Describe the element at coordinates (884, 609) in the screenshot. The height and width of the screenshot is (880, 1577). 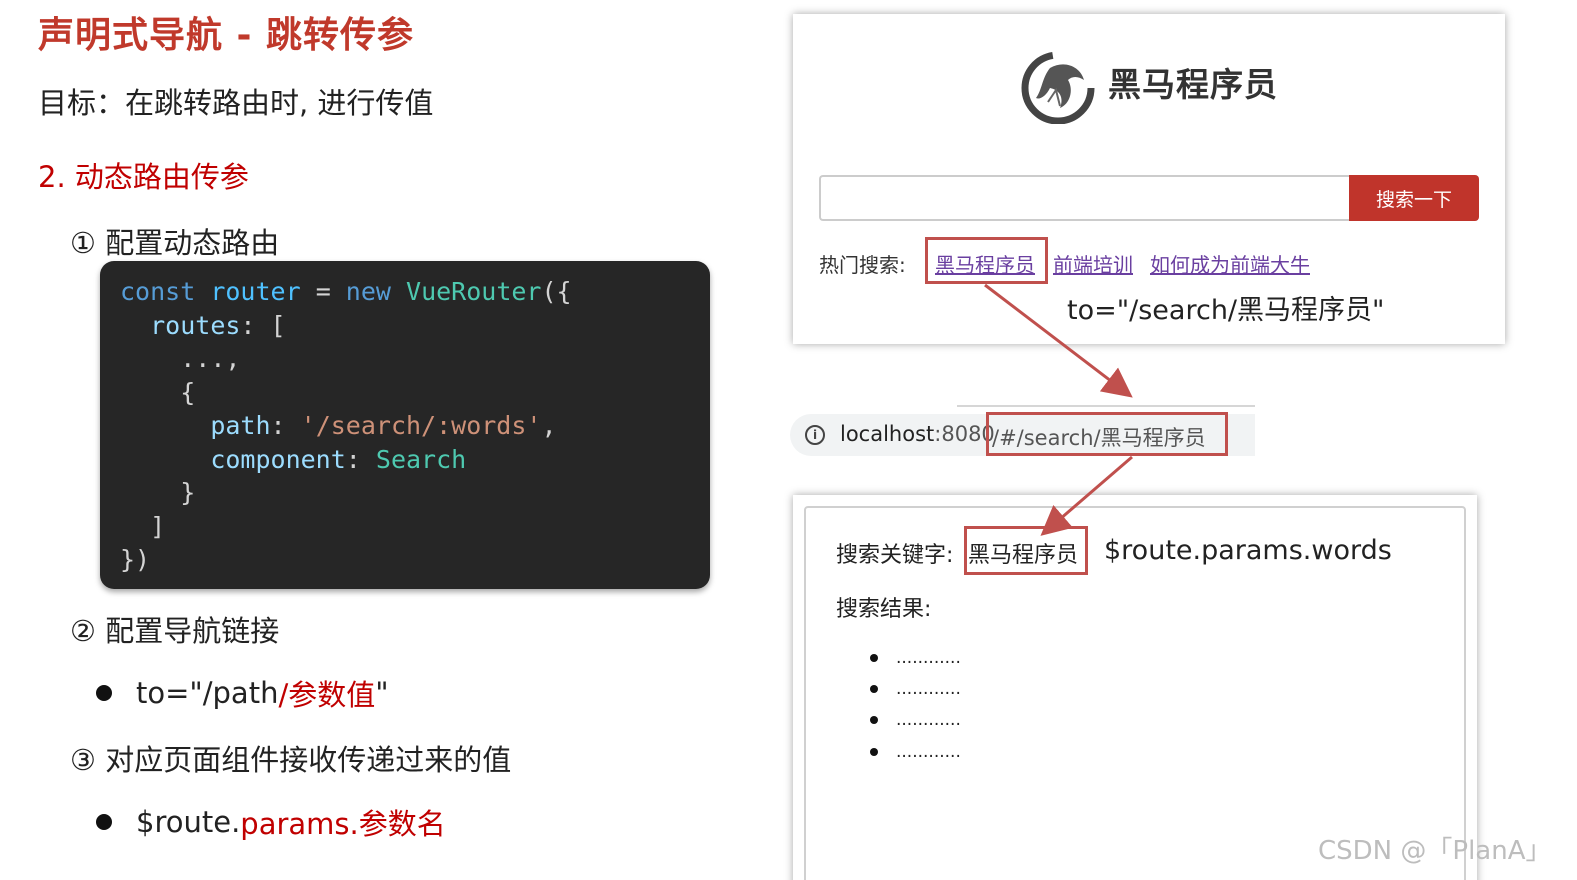
I see `result-label: 搜索结果:` at that location.